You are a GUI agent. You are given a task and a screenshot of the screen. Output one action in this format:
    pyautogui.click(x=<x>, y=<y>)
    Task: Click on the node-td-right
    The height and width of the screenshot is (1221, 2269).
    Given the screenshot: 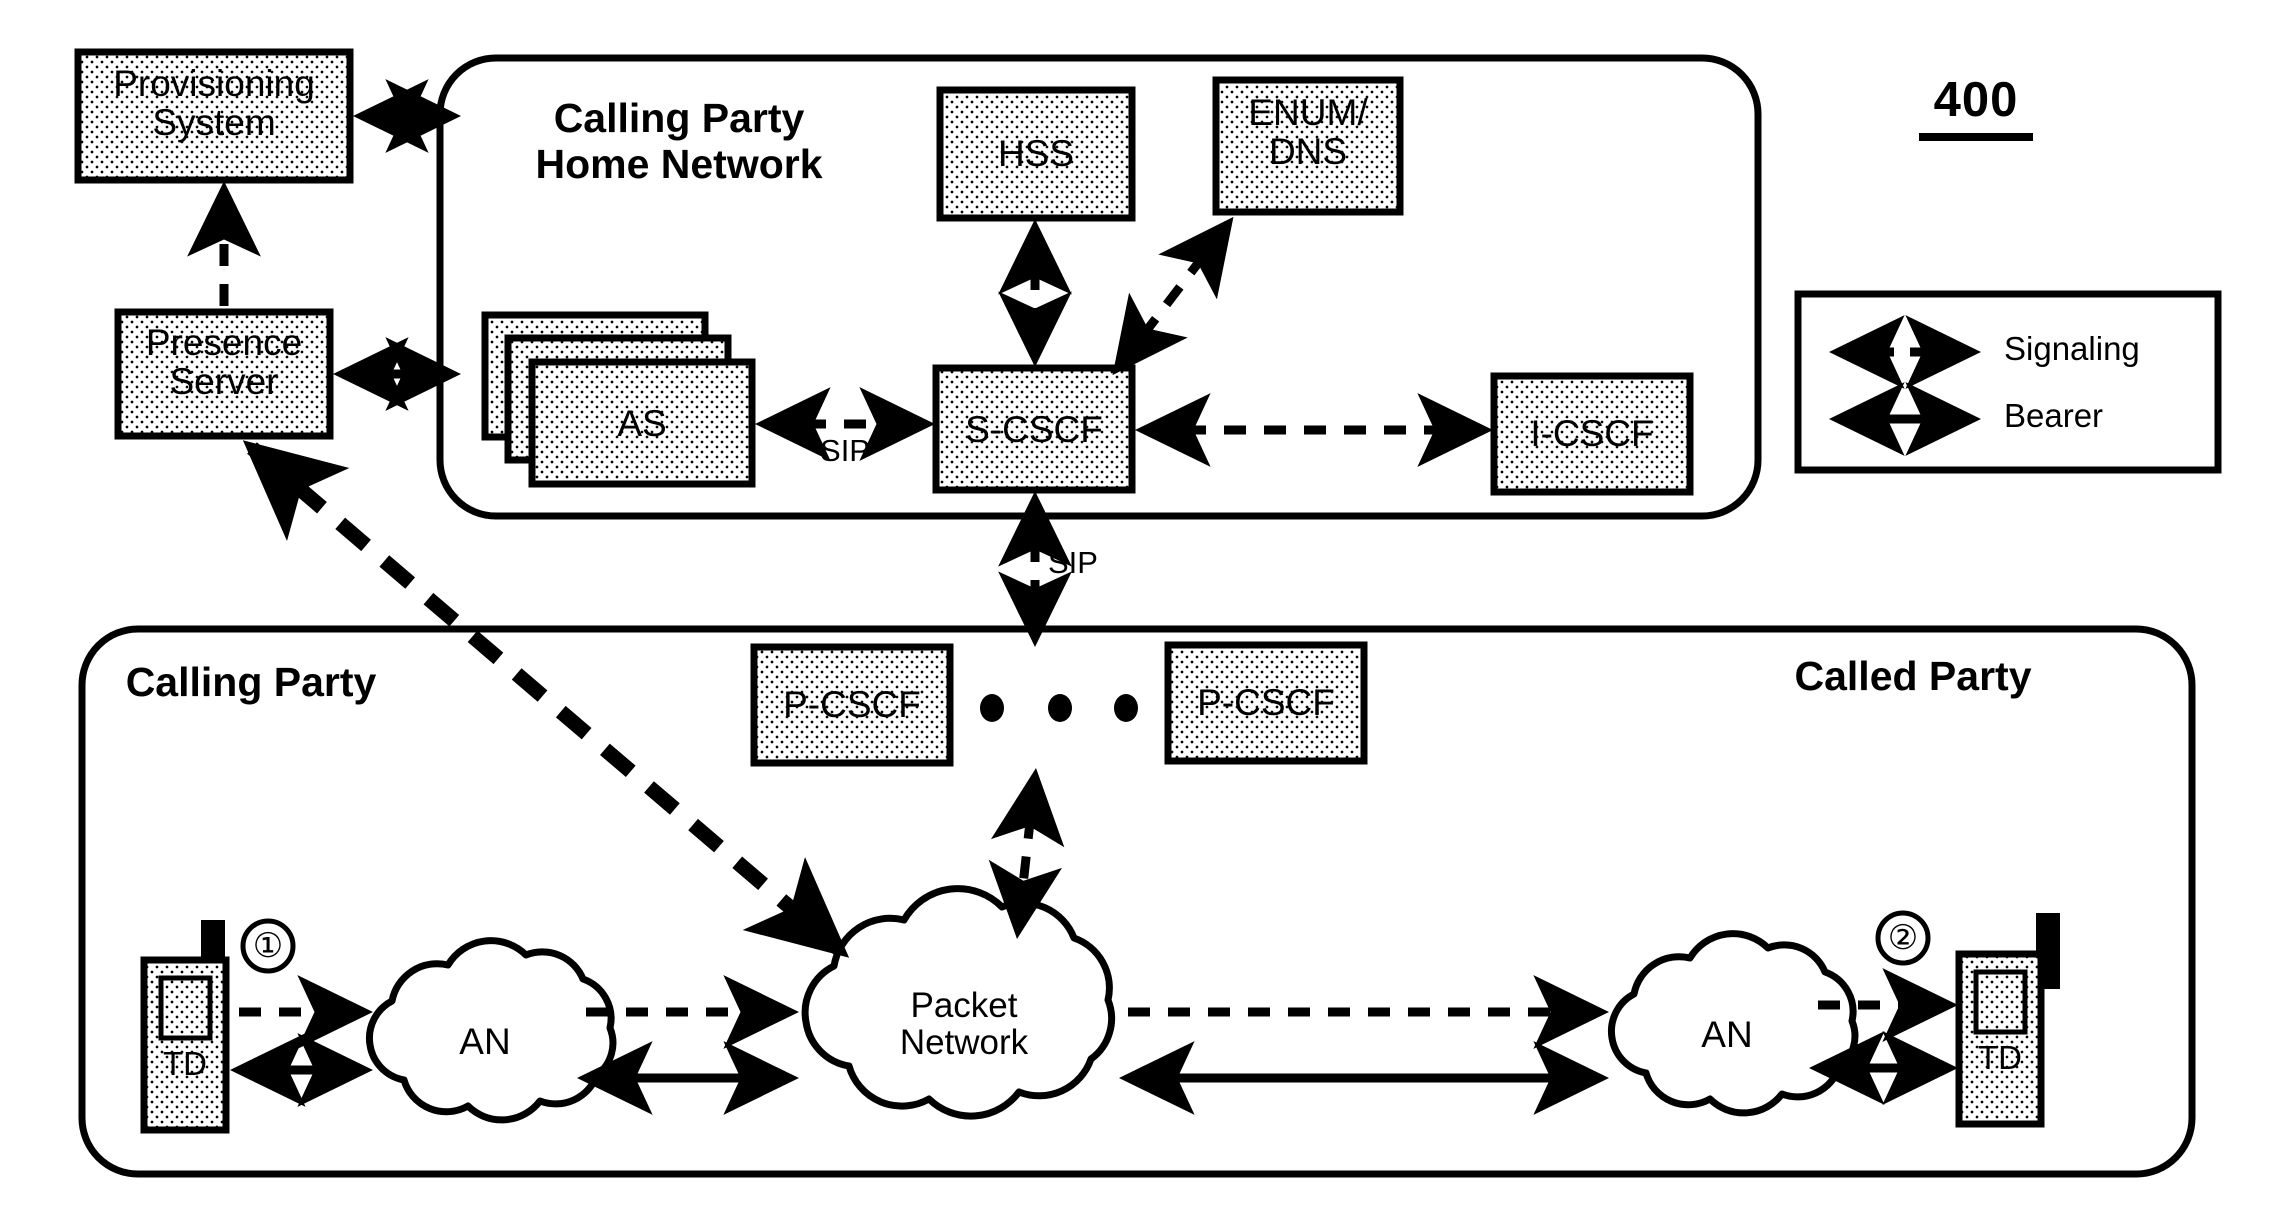 What is the action you would take?
    pyautogui.click(x=2007, y=1020)
    